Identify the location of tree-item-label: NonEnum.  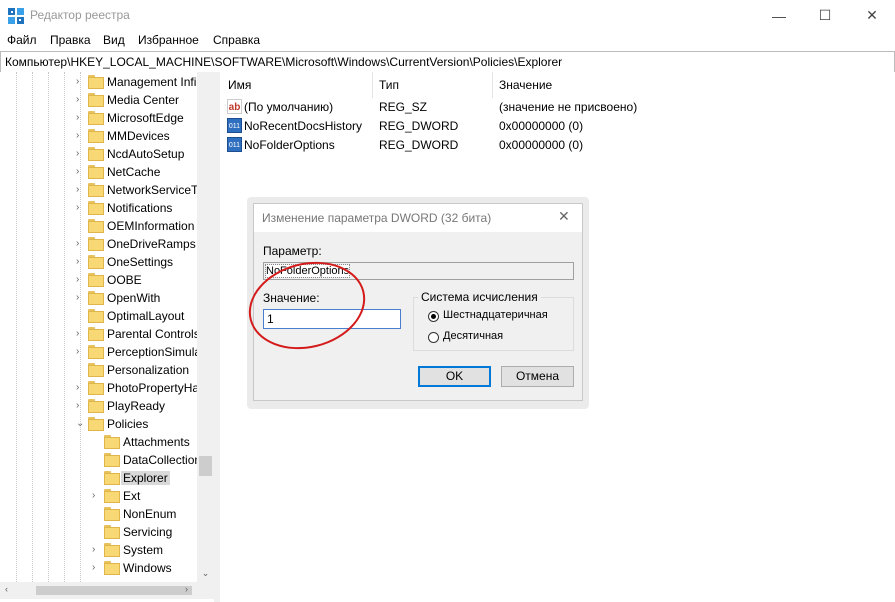
(149, 514).